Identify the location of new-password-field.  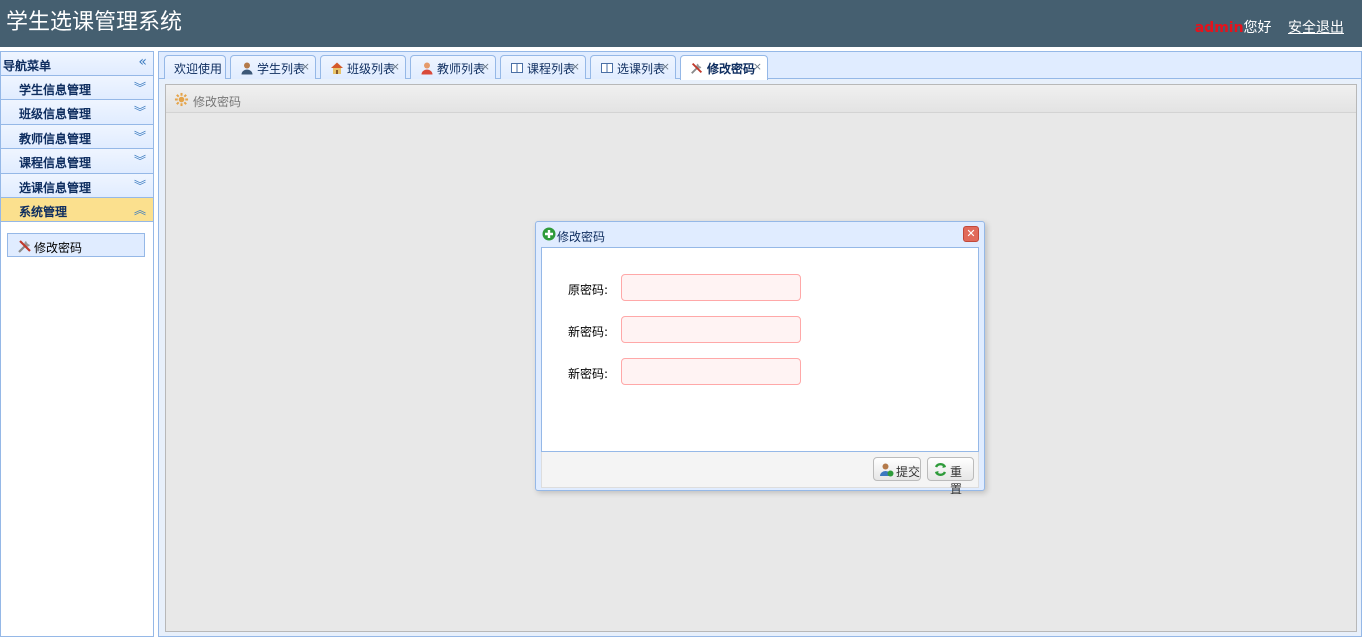
(711, 329).